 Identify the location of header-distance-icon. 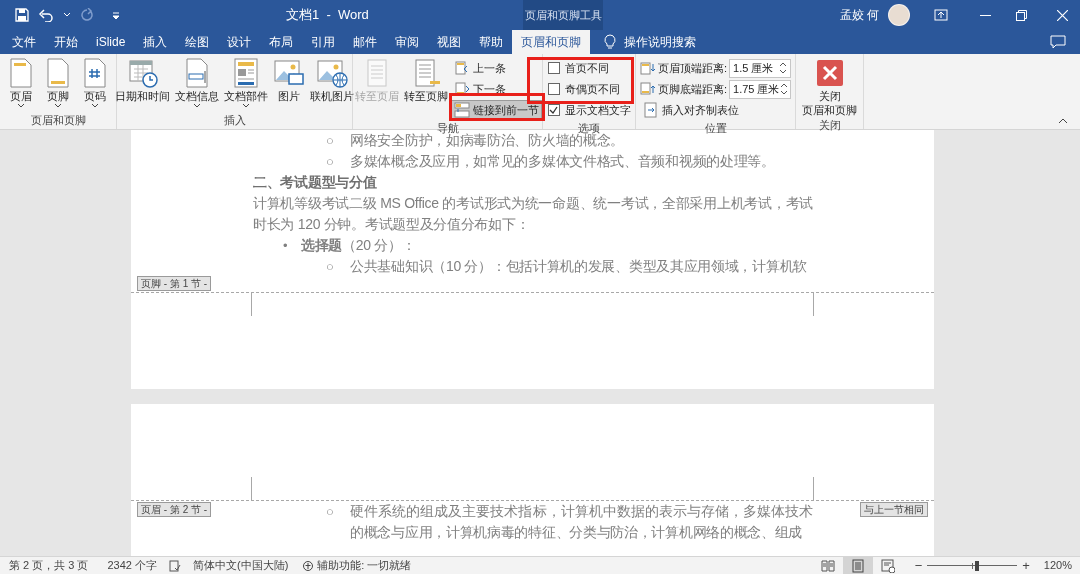
(647, 68).